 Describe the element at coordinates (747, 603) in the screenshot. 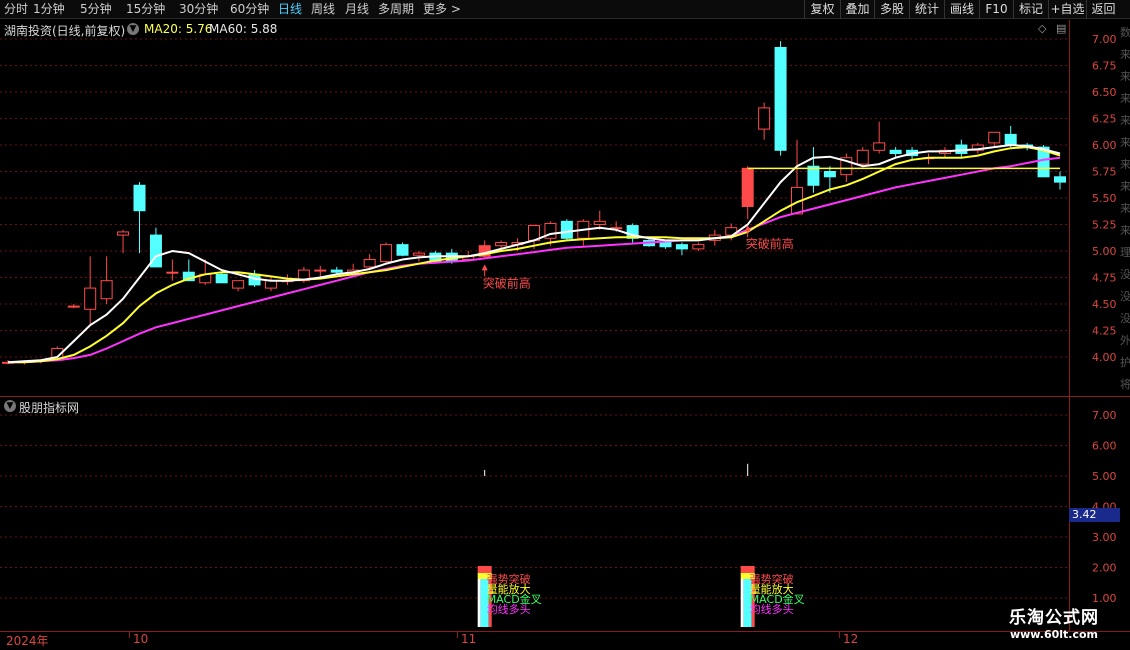

I see `signal-bar-body` at that location.